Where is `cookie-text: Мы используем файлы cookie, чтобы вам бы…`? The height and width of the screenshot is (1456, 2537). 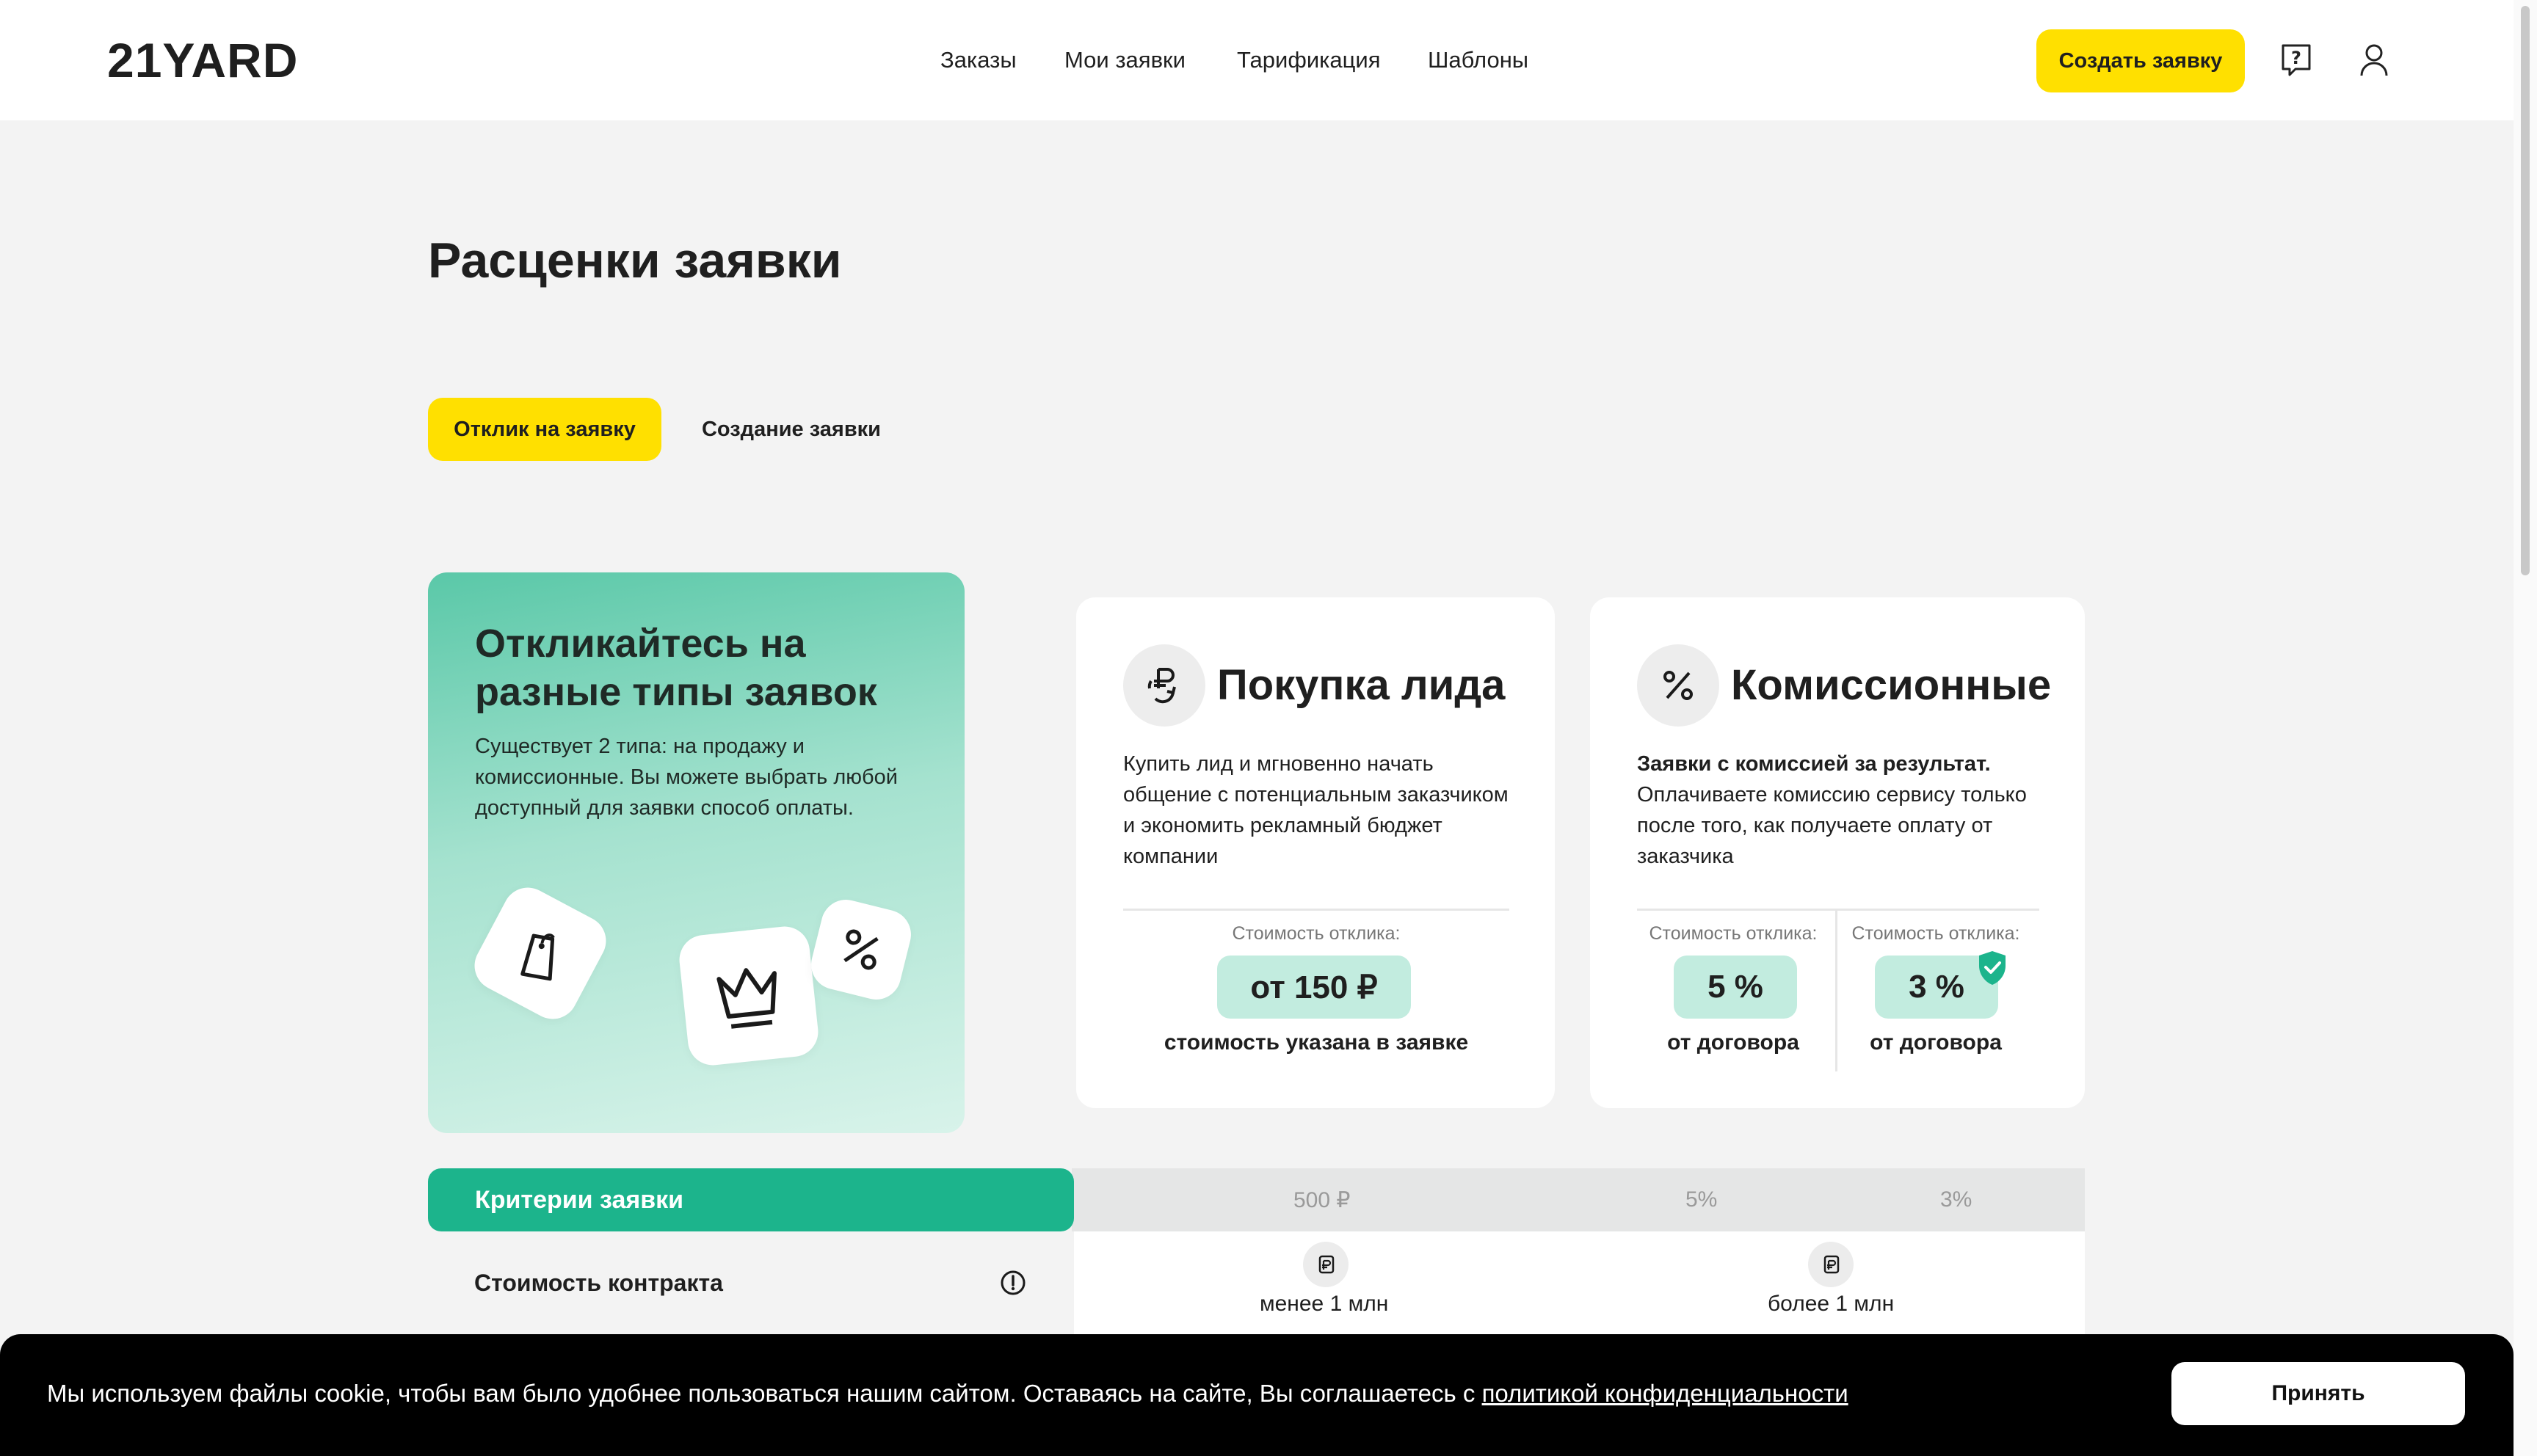
cookie-text: Мы используем файлы cookie, чтобы вам бы… is located at coordinates (947, 1394).